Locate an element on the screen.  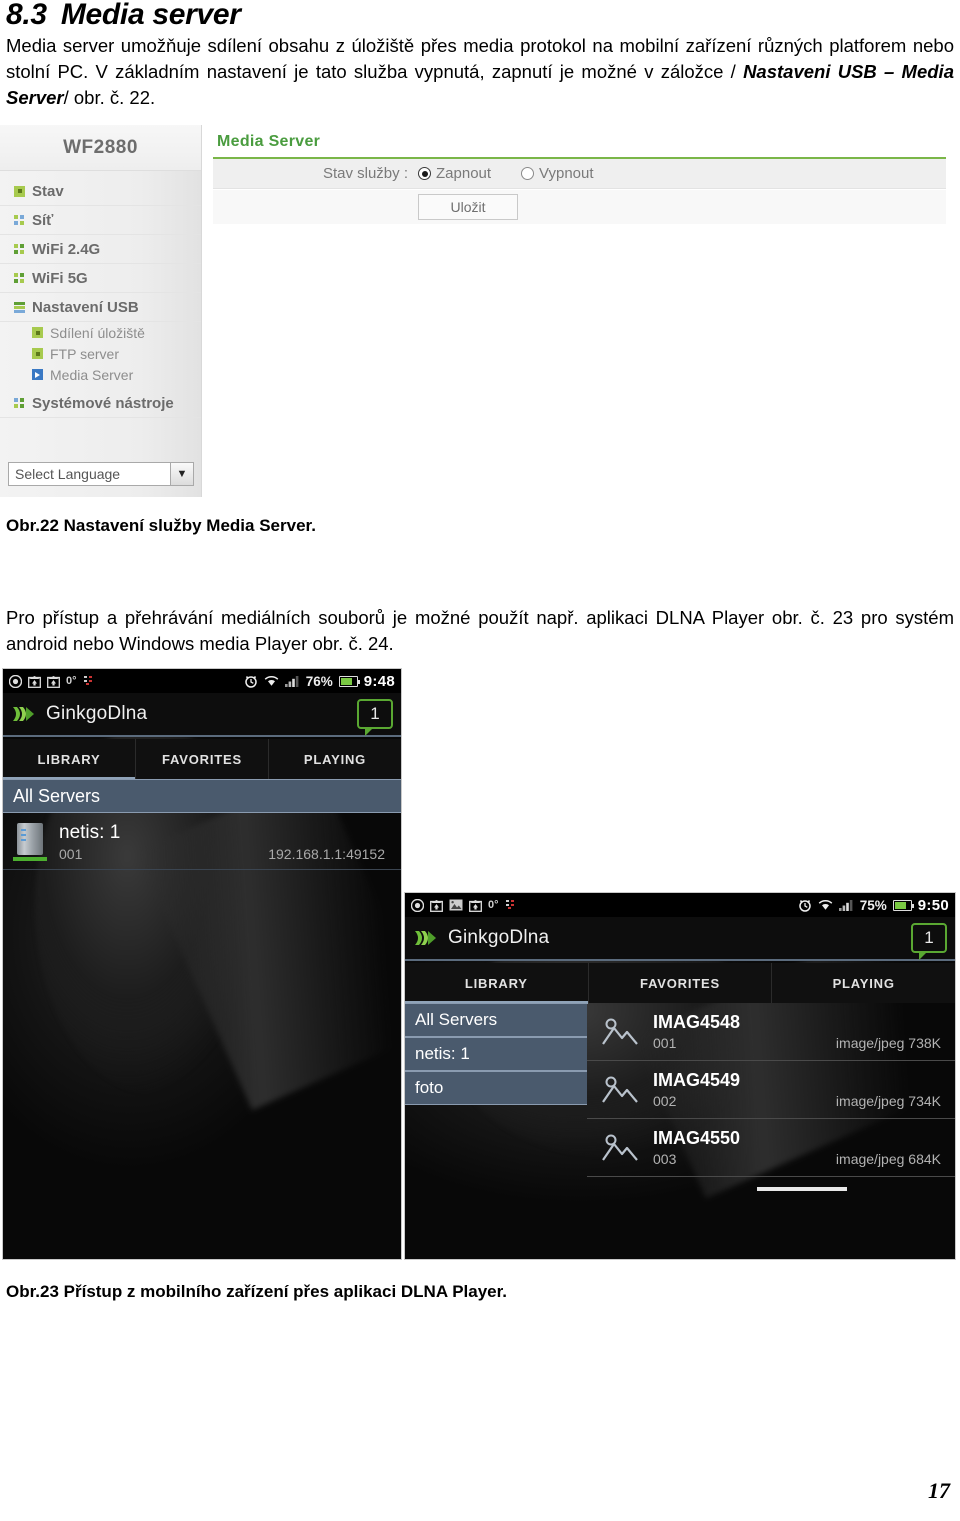
sidebar-item-stav: Stav is located at coordinates (100, 191).